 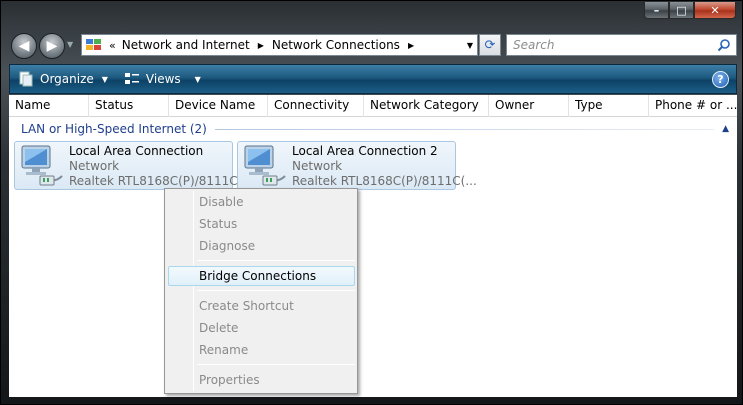 I want to click on menu-item-rename: Rename, so click(x=223, y=350).